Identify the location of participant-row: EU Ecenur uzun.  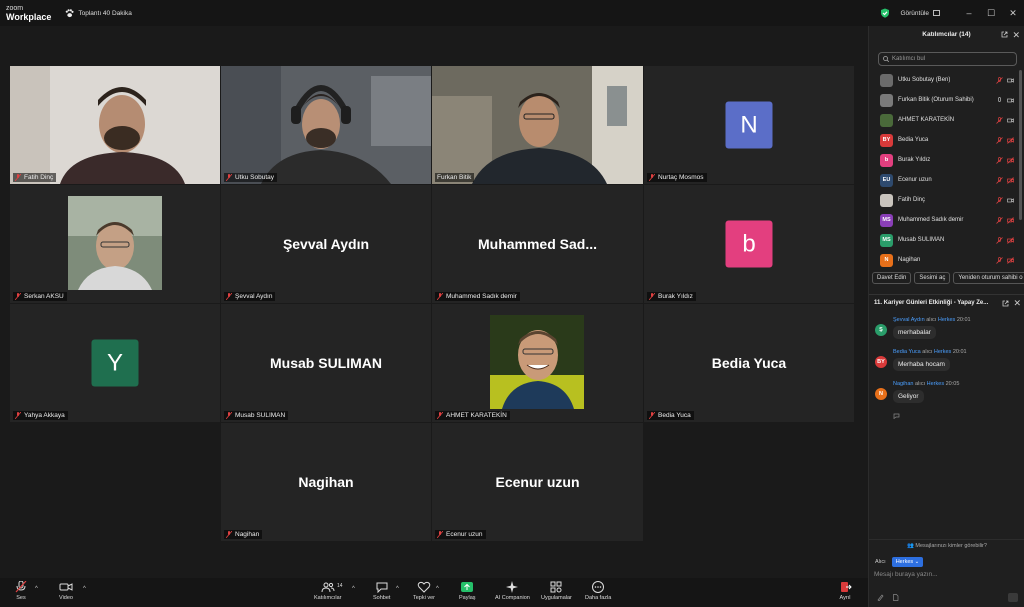
(946, 180).